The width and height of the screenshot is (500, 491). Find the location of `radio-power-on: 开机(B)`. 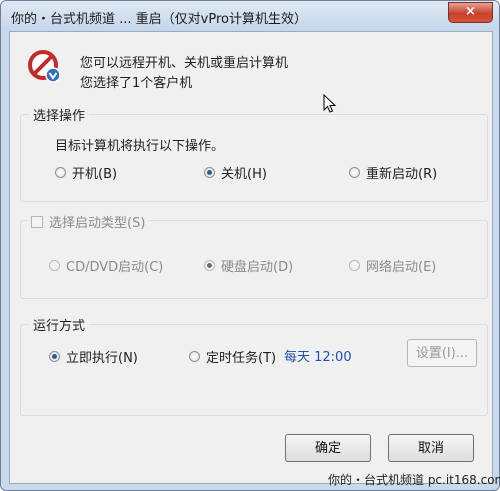

radio-power-on: 开机(B) is located at coordinates (86, 172).